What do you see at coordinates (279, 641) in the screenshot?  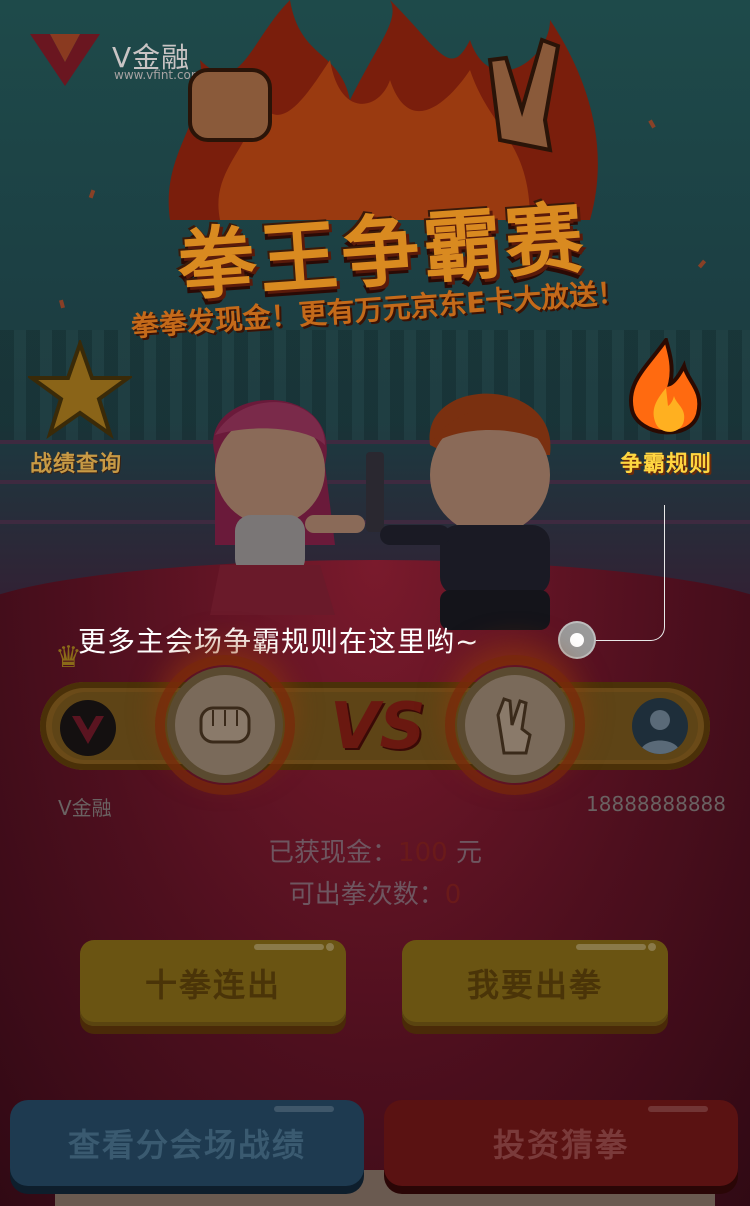 I see `rules-tip-text: 更多主会场争霸规则在这里哟~` at bounding box center [279, 641].